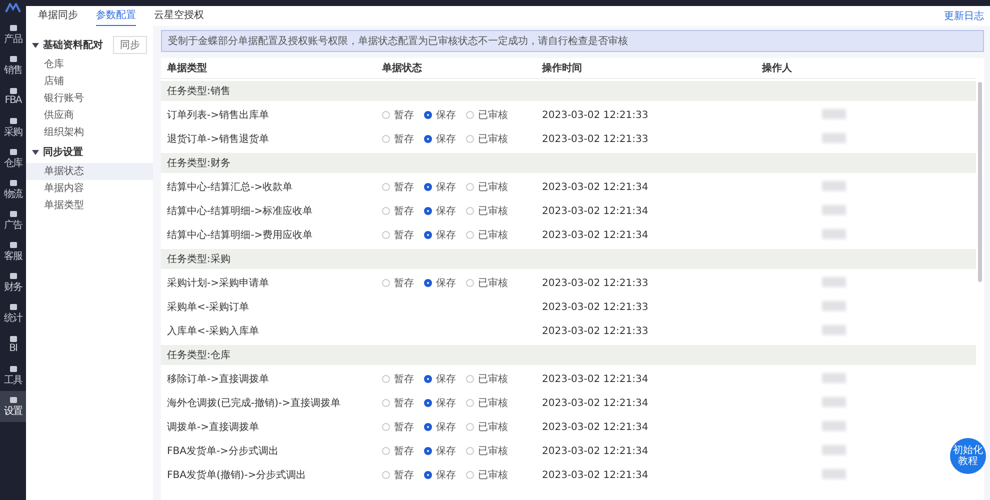  What do you see at coordinates (218, 115) in the screenshot?
I see `table-cell-text: 订单列表->销售出库单` at bounding box center [218, 115].